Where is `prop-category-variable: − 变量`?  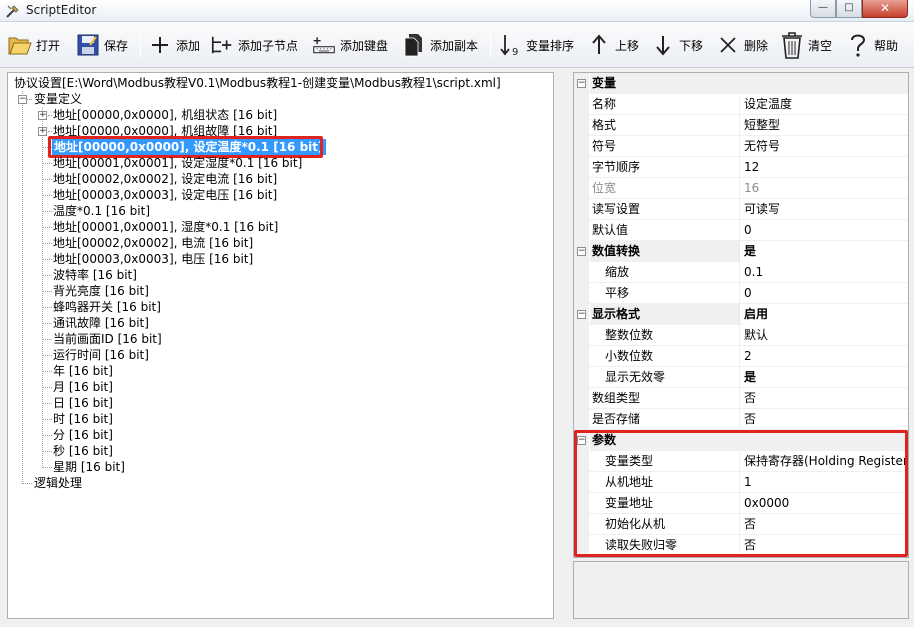
prop-category-variable: − 变量 is located at coordinates (741, 83).